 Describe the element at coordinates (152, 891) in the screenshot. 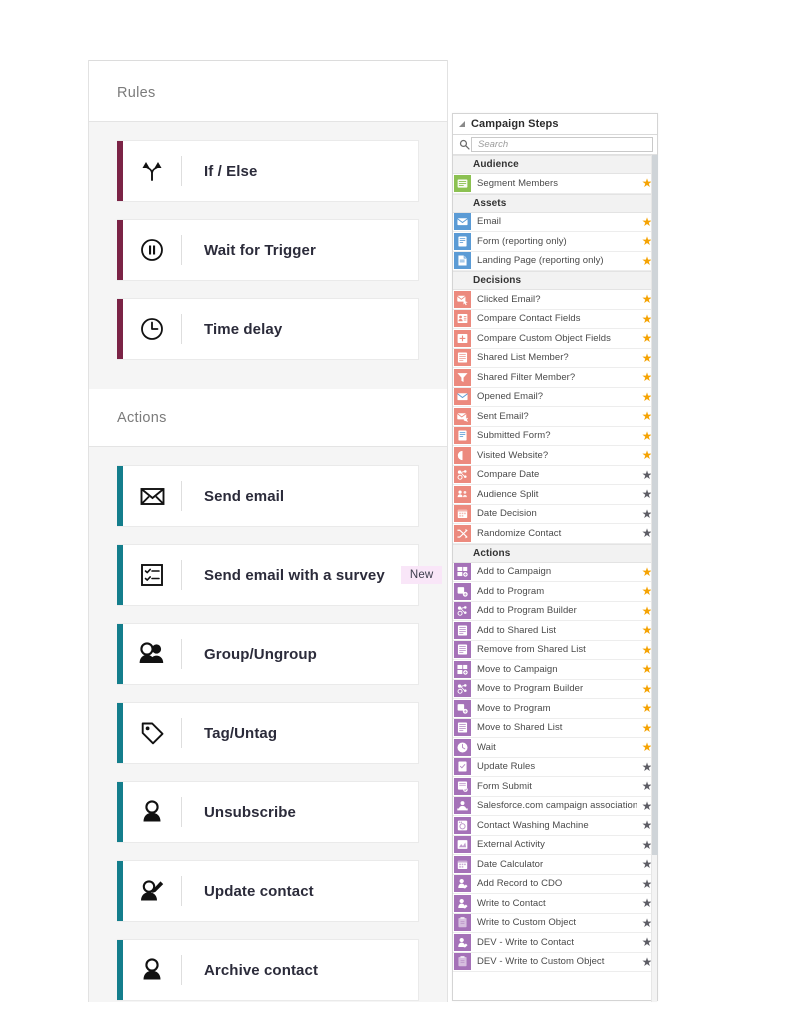

I see `person-edit-icon` at that location.